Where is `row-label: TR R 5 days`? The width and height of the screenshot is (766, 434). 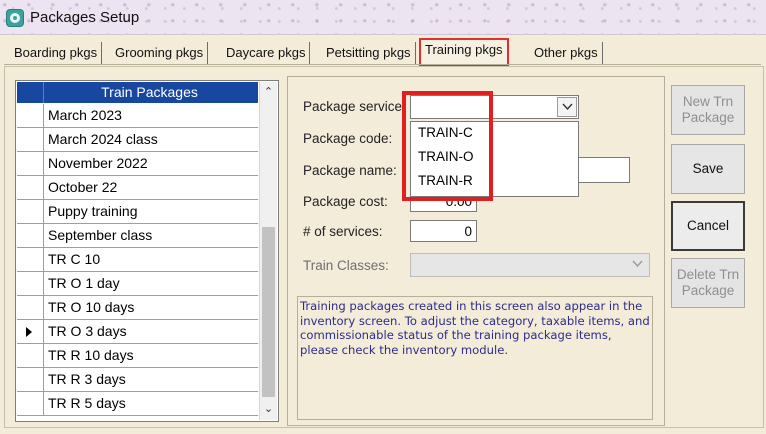 row-label: TR R 5 days is located at coordinates (87, 403).